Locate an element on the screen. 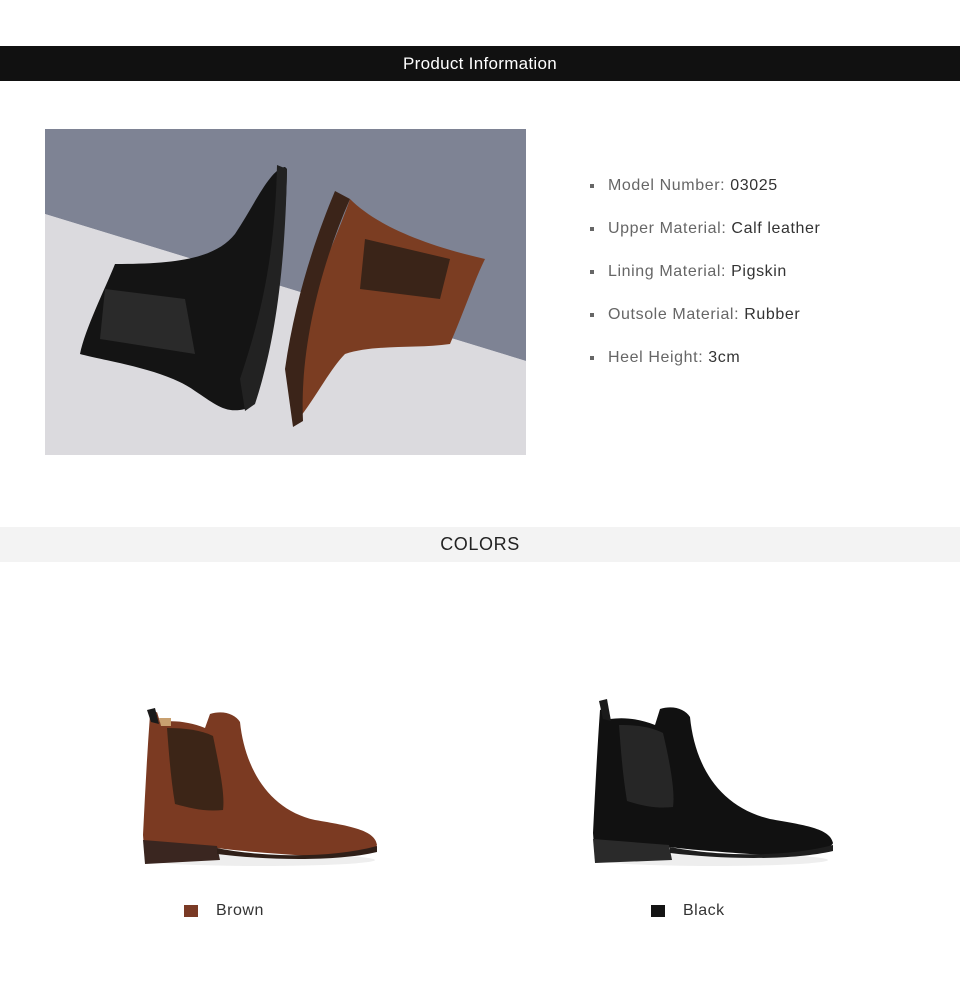 The width and height of the screenshot is (960, 994). brown-swatch is located at coordinates (191, 911).